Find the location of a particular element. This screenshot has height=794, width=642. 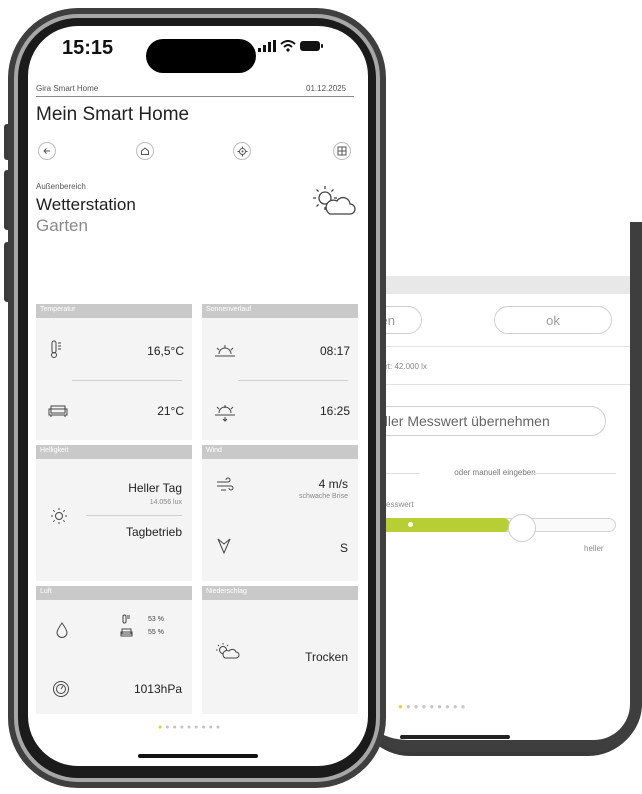

card-title: Wind is located at coordinates (280, 452).